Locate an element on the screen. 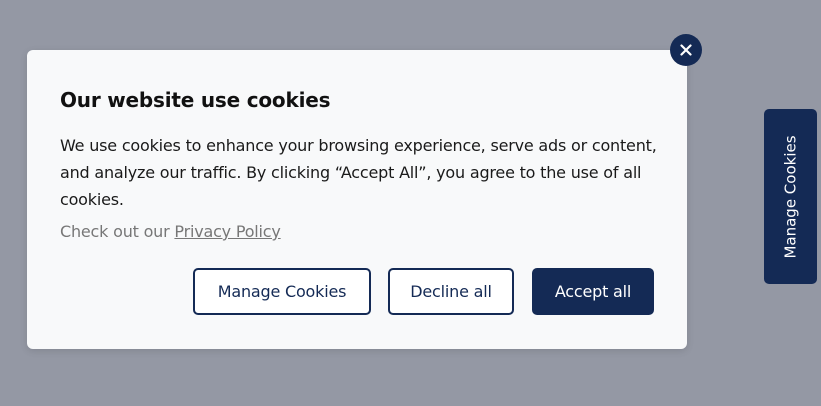 Image resolution: width=821 pixels, height=406 pixels. accept-all-button: Accept all is located at coordinates (593, 291).